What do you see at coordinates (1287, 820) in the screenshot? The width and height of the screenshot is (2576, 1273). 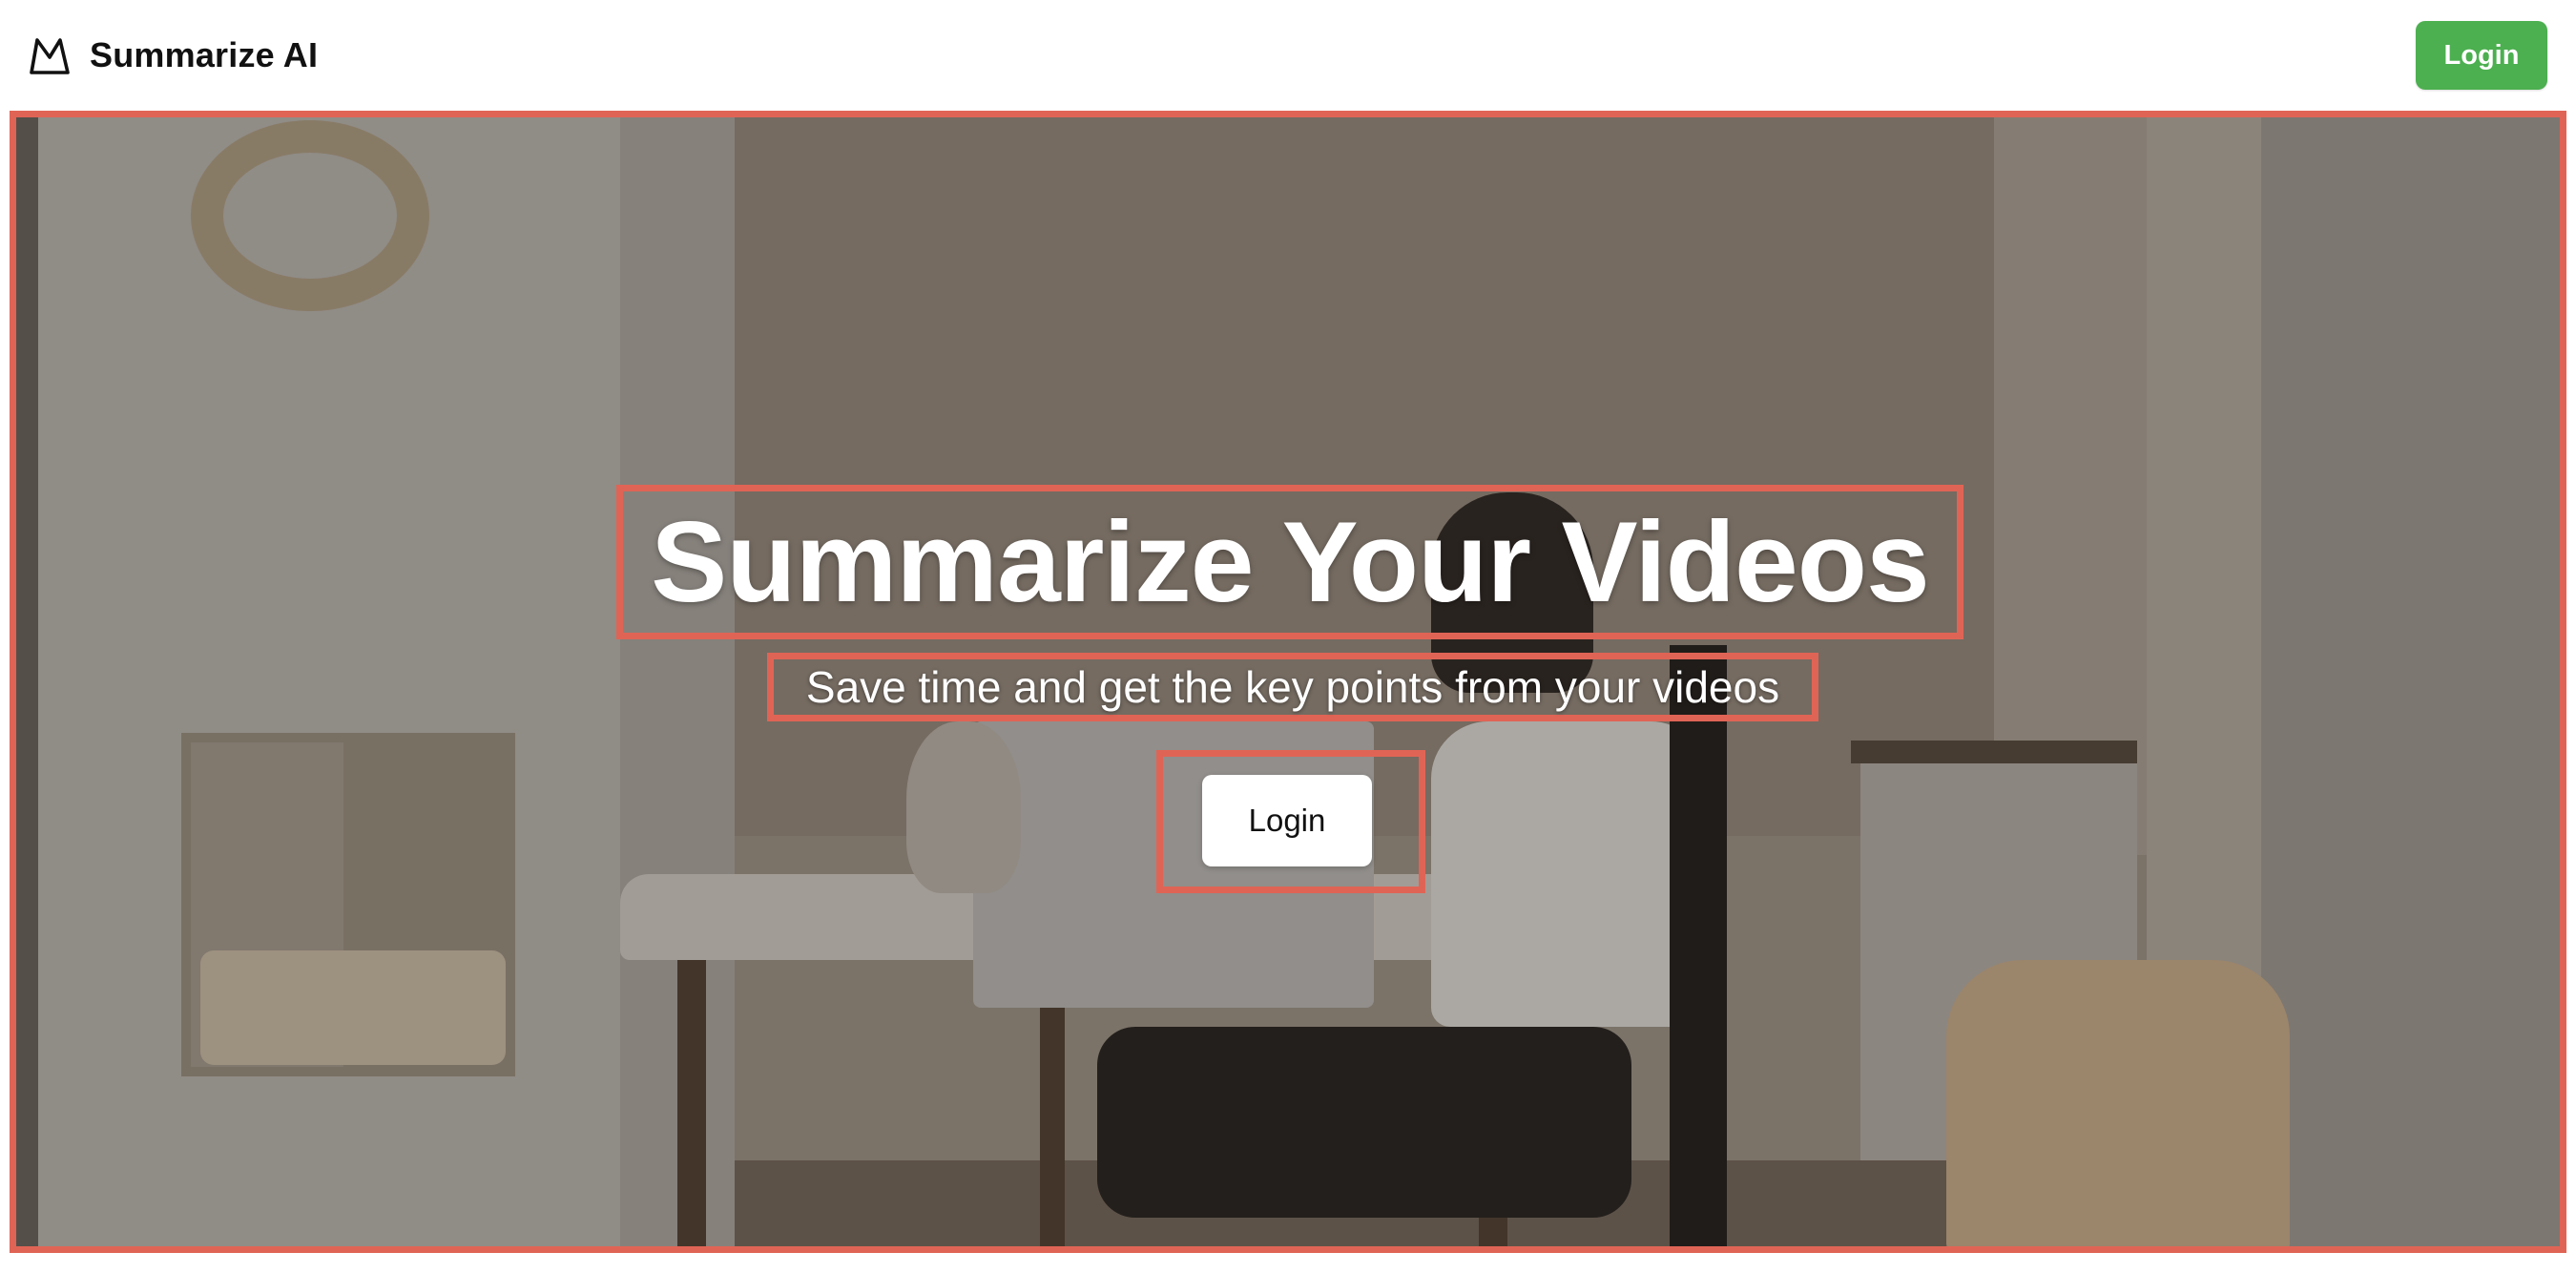 I see `hero-login-button: Login` at bounding box center [1287, 820].